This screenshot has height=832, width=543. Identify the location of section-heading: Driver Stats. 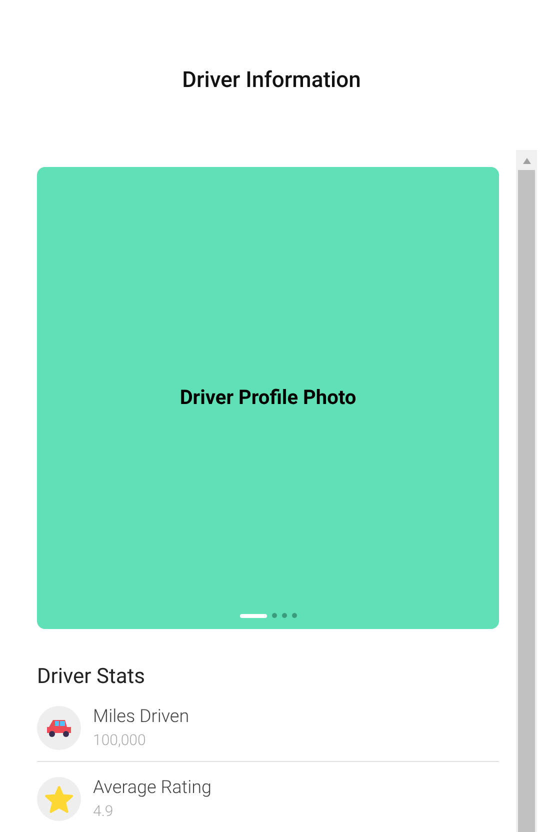
(91, 677).